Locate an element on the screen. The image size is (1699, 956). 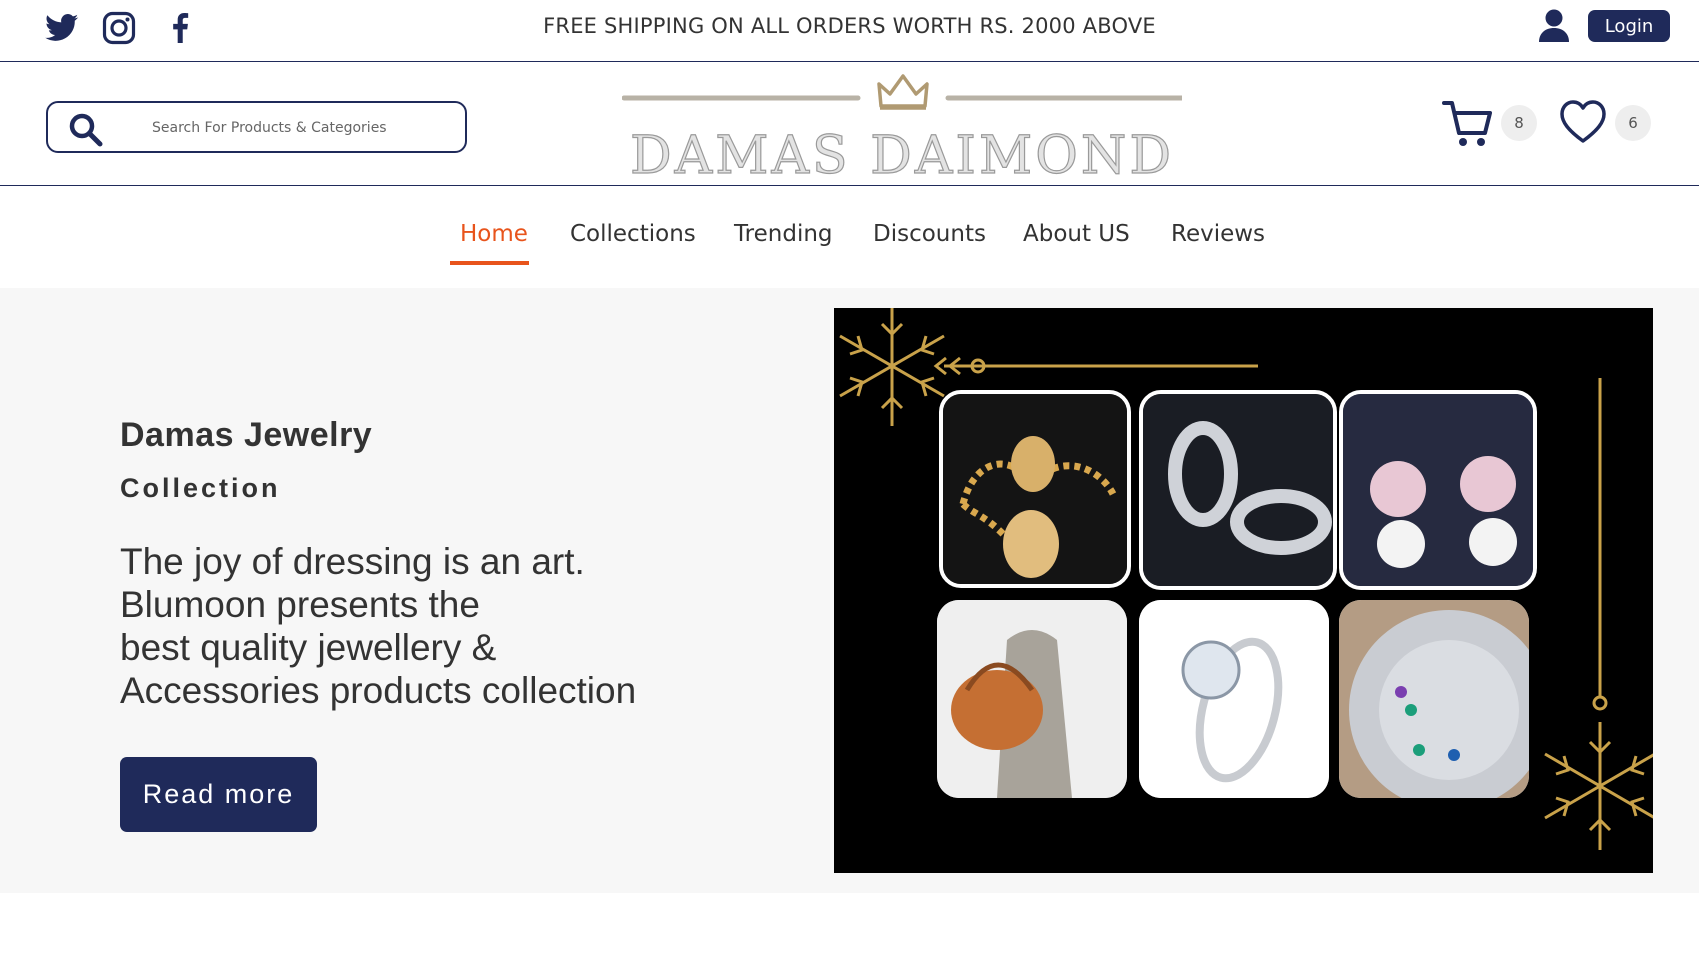
nav-about-us: About US is located at coordinates (1076, 234).